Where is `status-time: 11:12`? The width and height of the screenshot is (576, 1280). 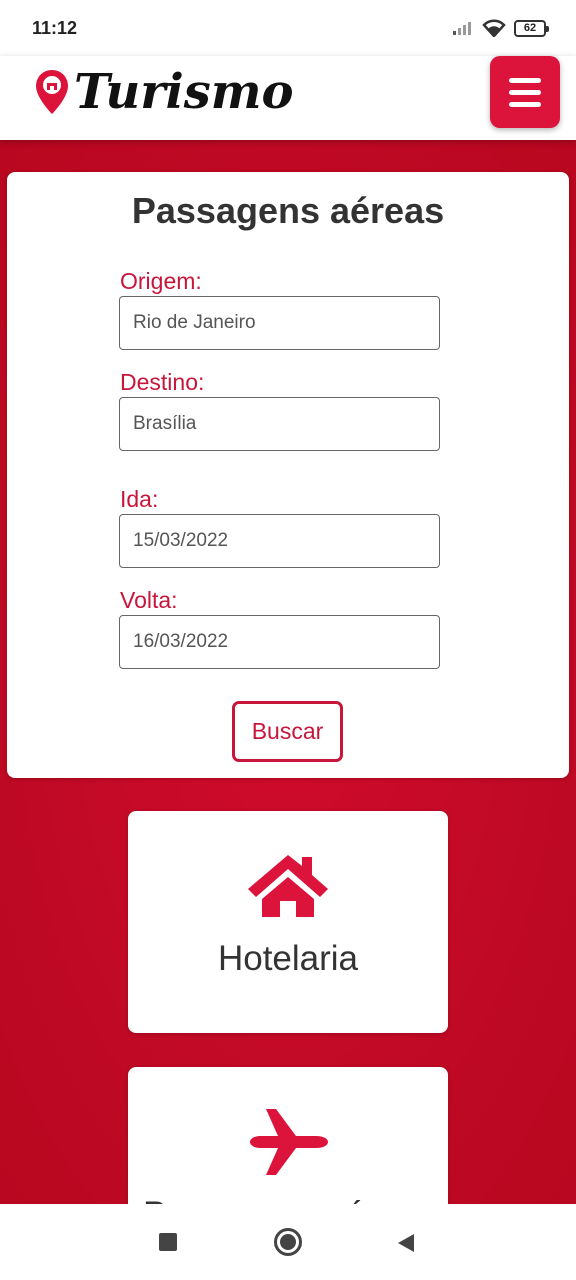
status-time: 11:12 is located at coordinates (55, 27).